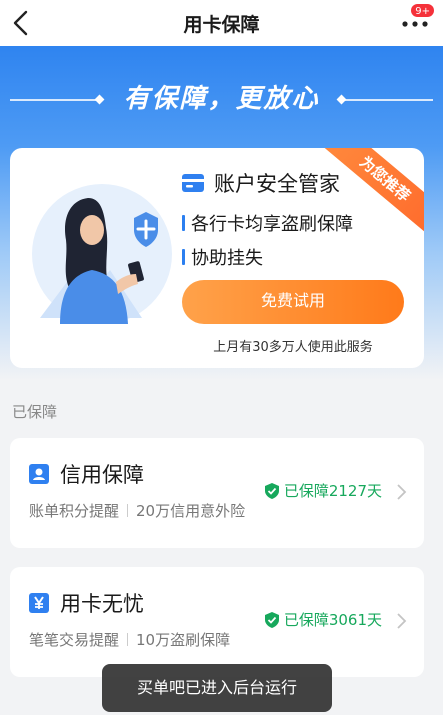  What do you see at coordinates (332, 620) in the screenshot?
I see `status-text: 已保障3061天` at bounding box center [332, 620].